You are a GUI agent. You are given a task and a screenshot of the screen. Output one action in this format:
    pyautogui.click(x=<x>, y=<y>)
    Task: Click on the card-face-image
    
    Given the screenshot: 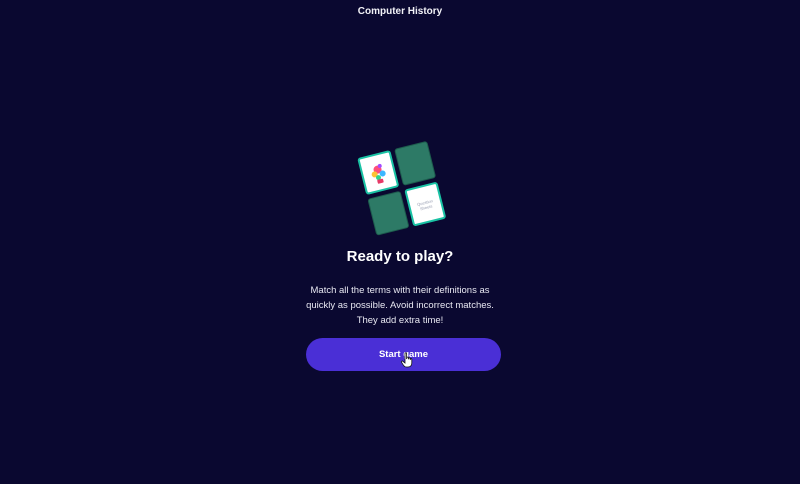 What is the action you would take?
    pyautogui.click(x=378, y=172)
    